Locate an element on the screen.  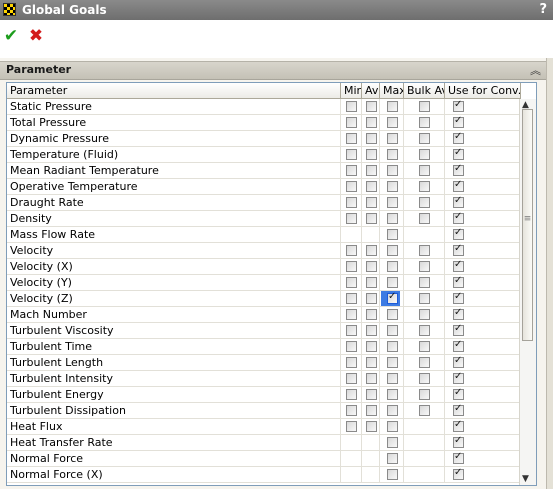
vertical-scrollbar: ▲ ≡ ▼ is located at coordinates (527, 292).